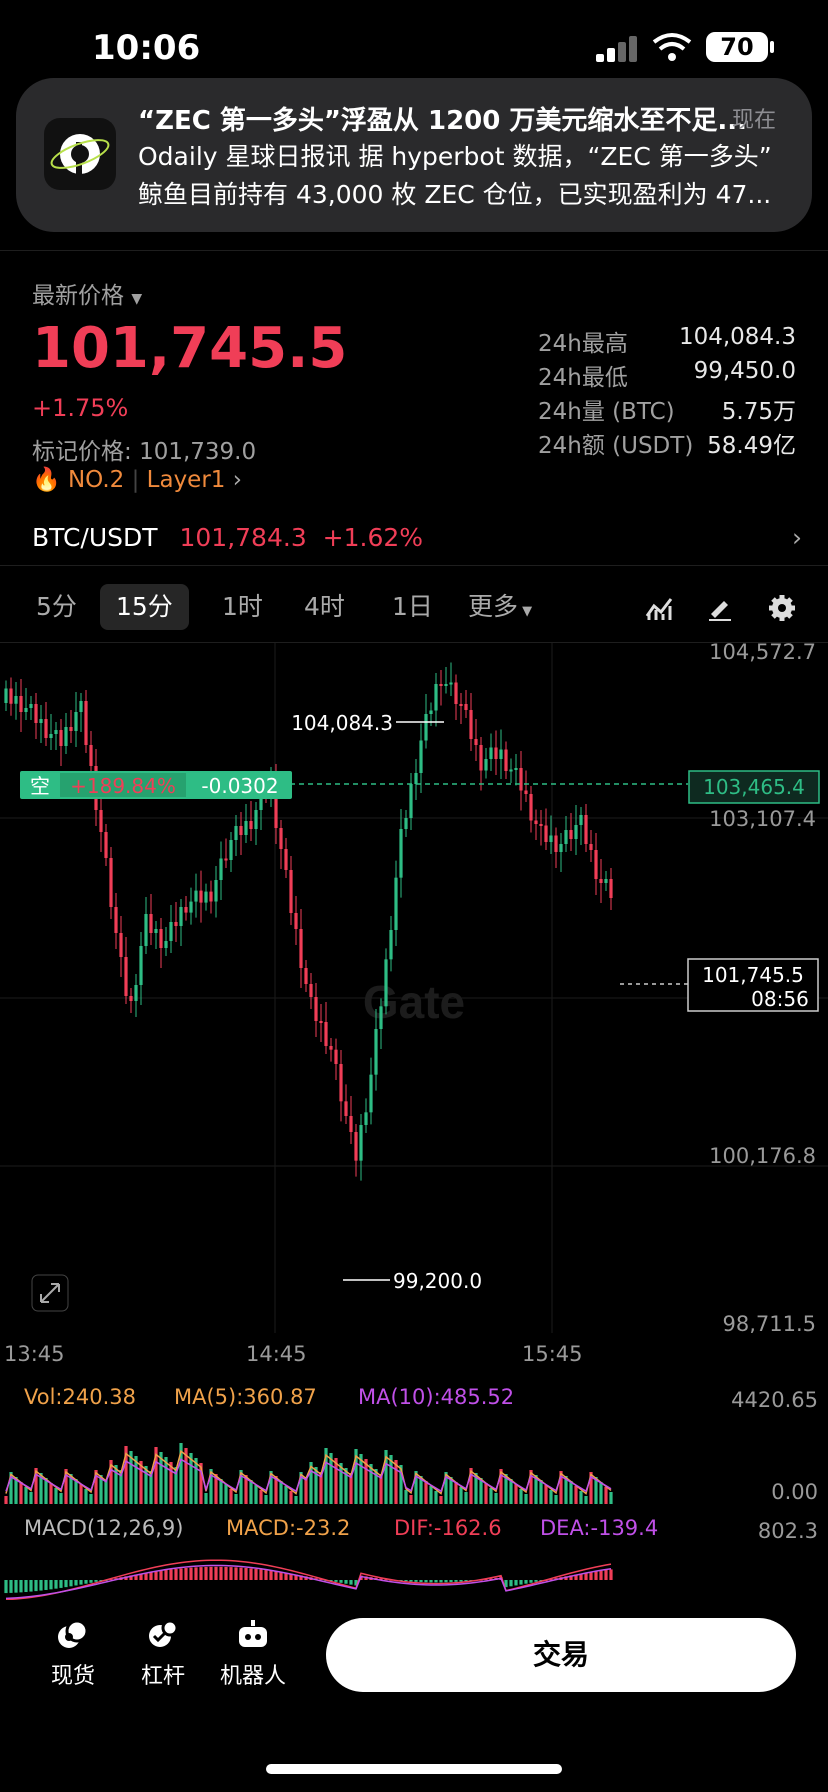 The height and width of the screenshot is (1792, 828). What do you see at coordinates (324, 607) in the screenshot?
I see `tab-4h: 4时` at bounding box center [324, 607].